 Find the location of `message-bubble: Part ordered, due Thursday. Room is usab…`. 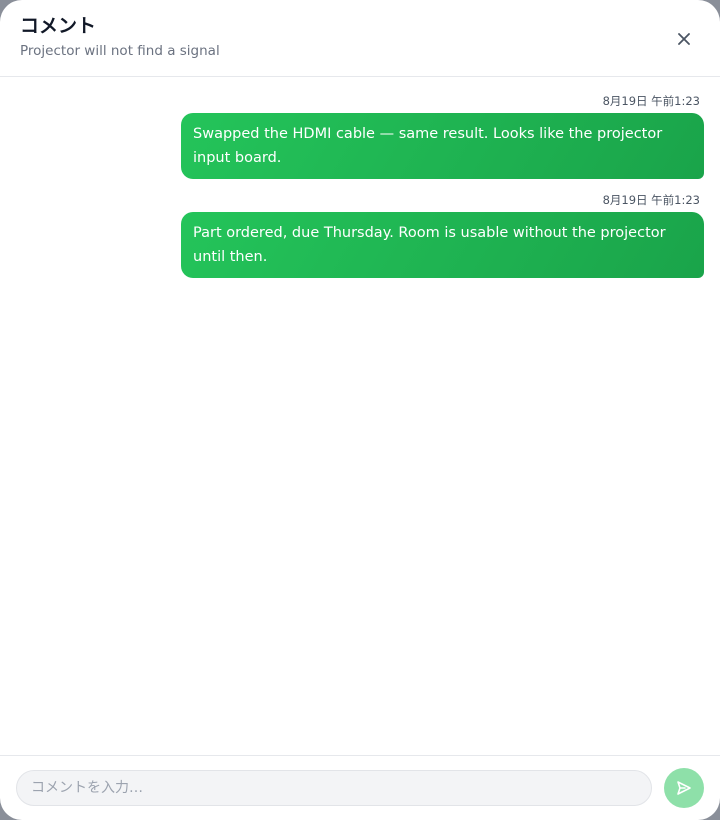

message-bubble: Part ordered, due Thursday. Room is usab… is located at coordinates (442, 245).